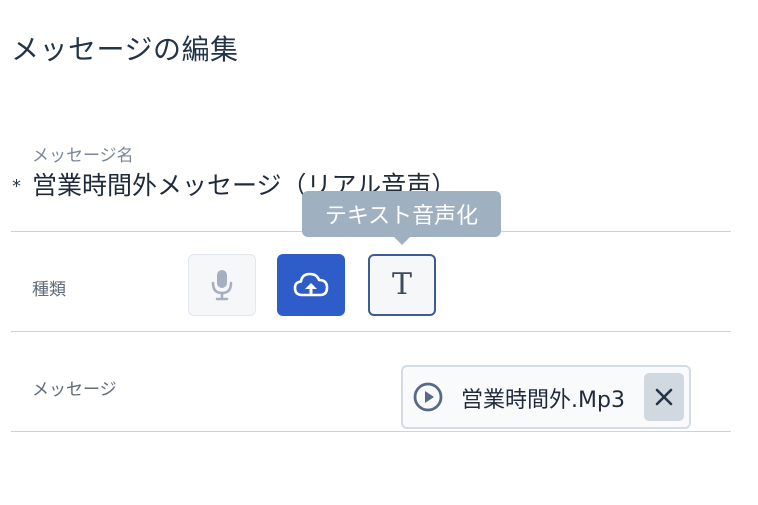 This screenshot has width=758, height=505. What do you see at coordinates (49, 290) in the screenshot?
I see `type-label: 種類` at bounding box center [49, 290].